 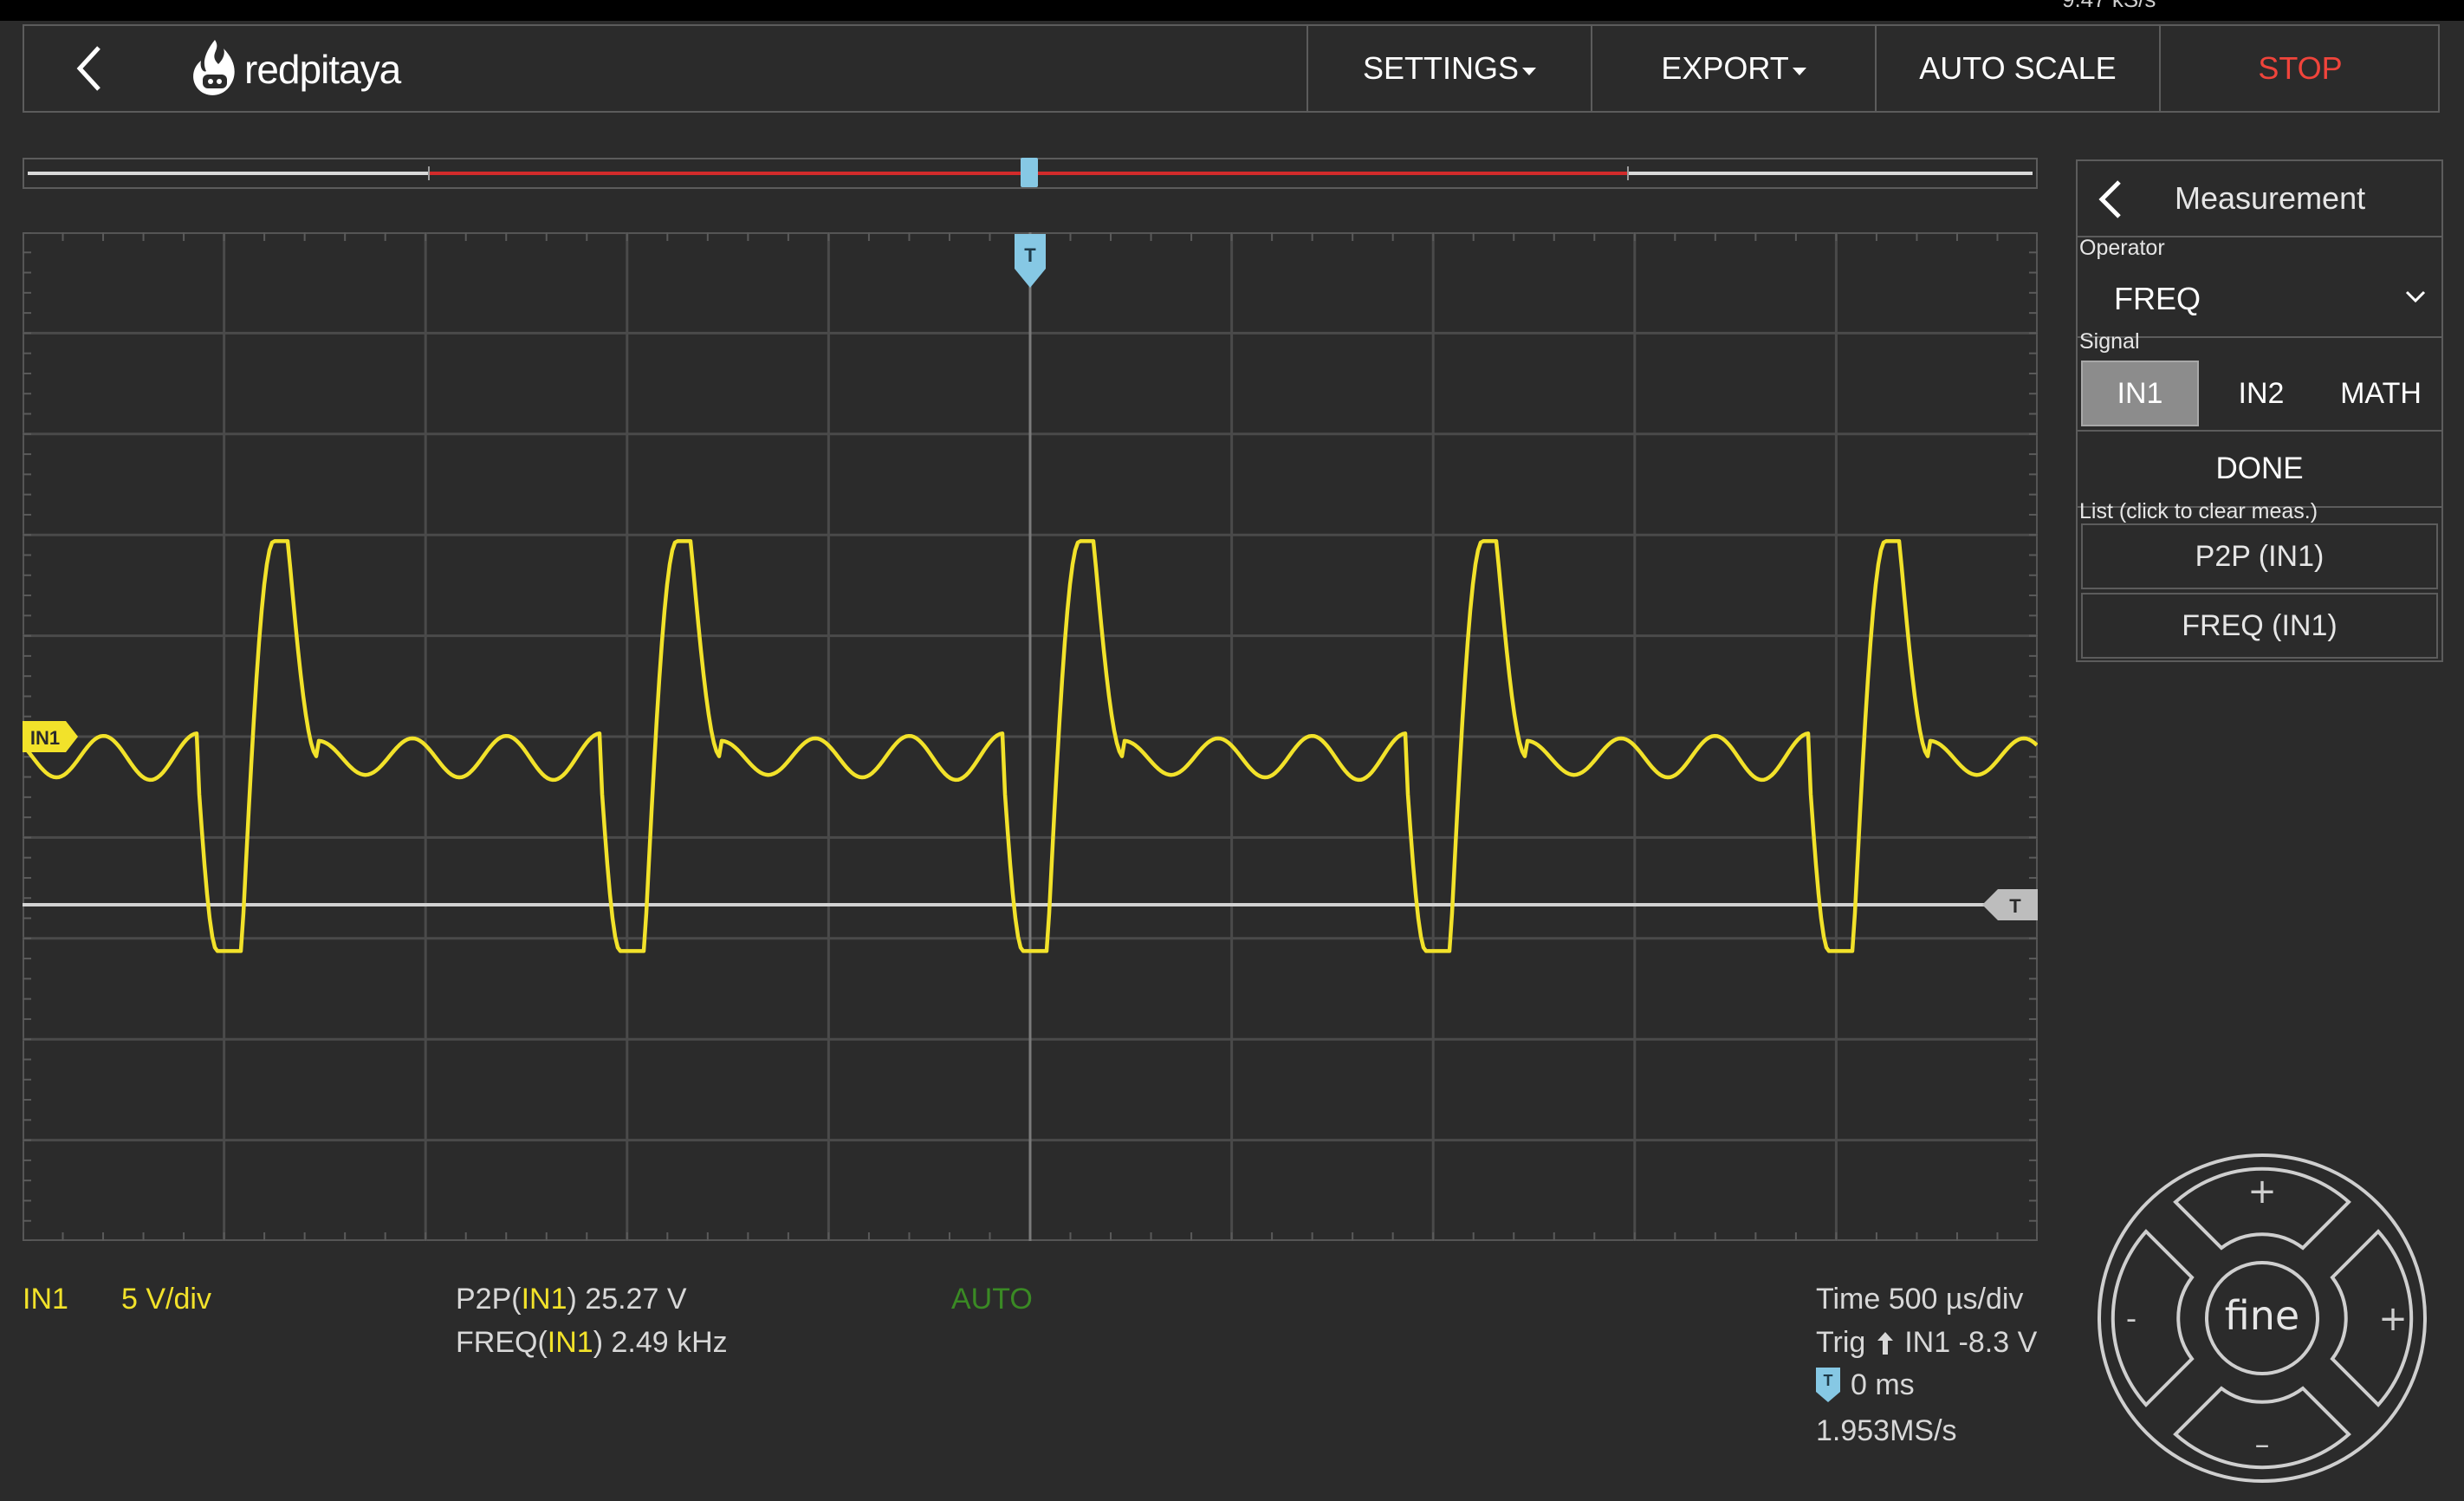 I want to click on measurement-list-label: List (click to clear meas.), so click(x=2199, y=511).